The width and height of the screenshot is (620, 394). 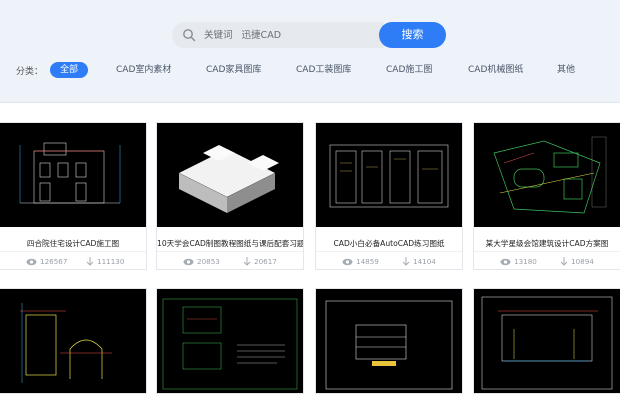 What do you see at coordinates (30, 72) in the screenshot?
I see `category-label: 分类：` at bounding box center [30, 72].